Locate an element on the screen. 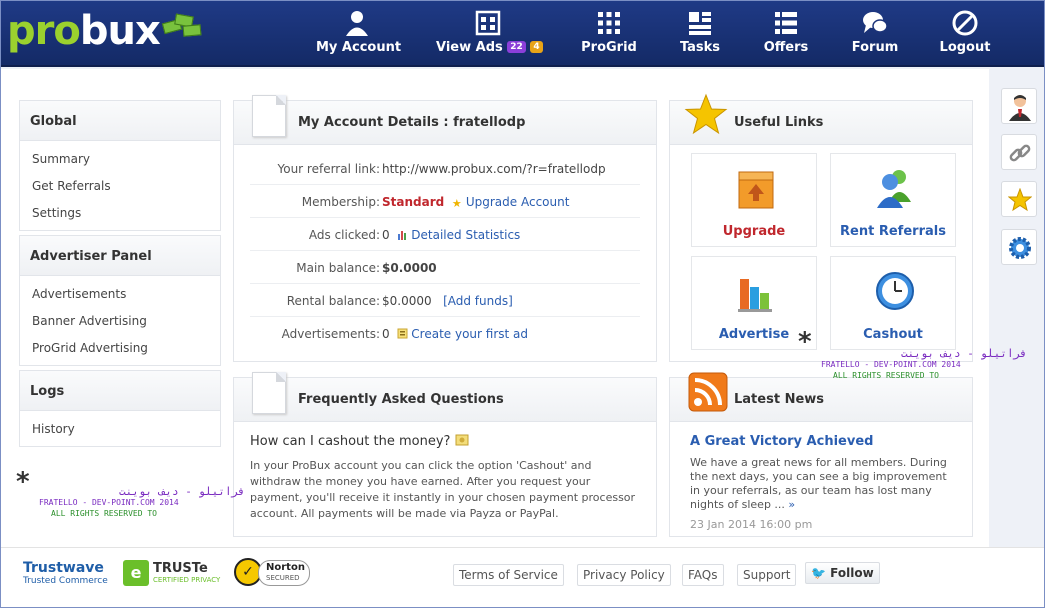 This screenshot has height=608, width=1045. cashout-tile: Cashout is located at coordinates (893, 303).